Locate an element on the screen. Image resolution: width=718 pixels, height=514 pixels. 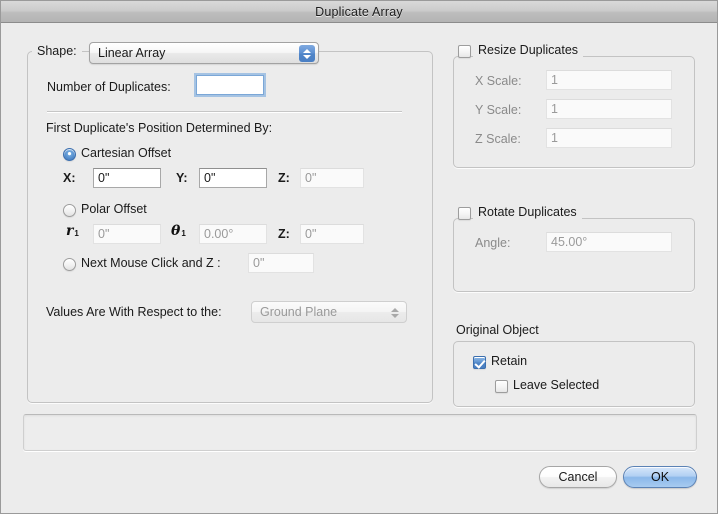
cartesian-offset-label: Cartesian Offset is located at coordinates (126, 153).